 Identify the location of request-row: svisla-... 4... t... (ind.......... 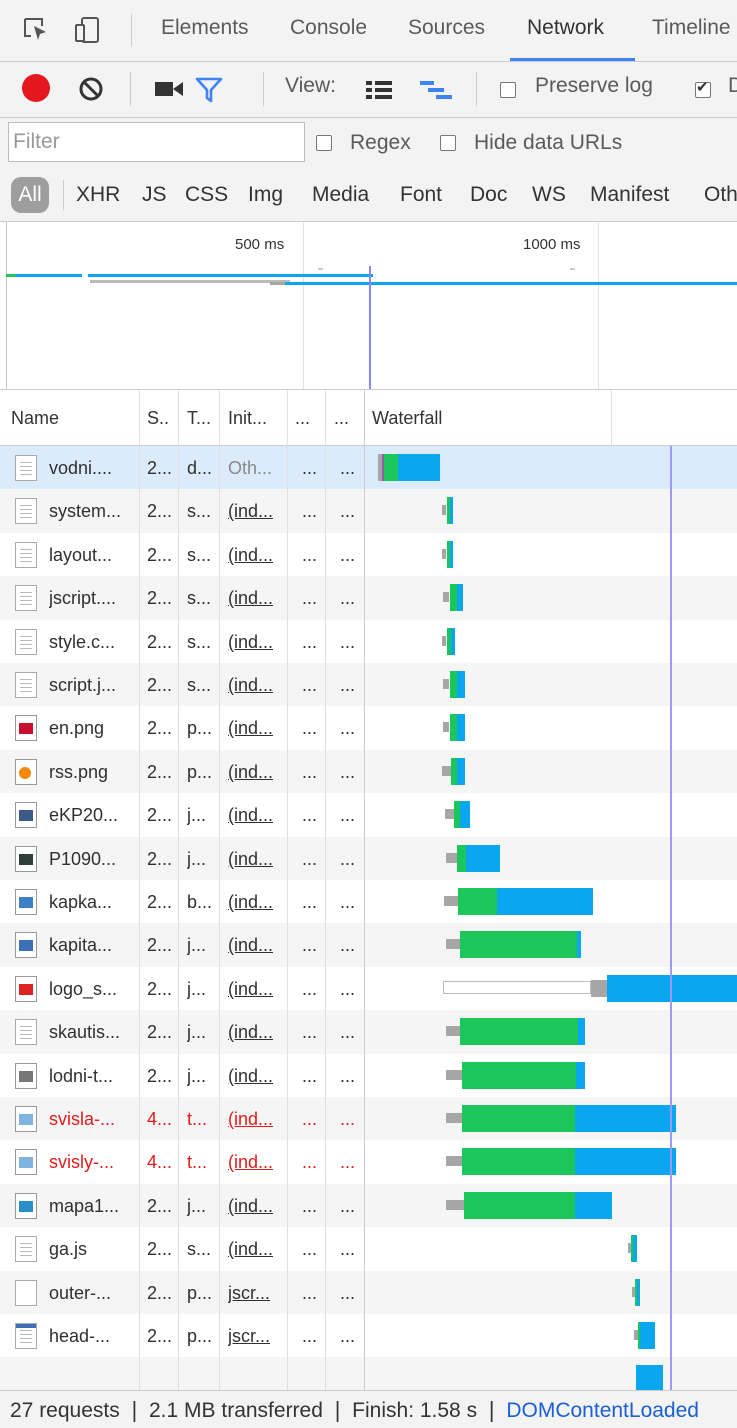
(368, 1119).